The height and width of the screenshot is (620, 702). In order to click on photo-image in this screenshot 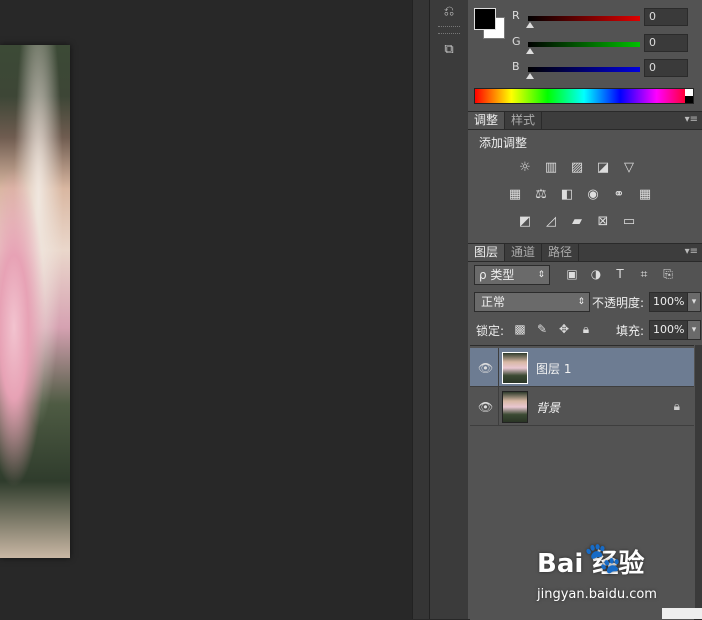, I will do `click(35, 301)`.